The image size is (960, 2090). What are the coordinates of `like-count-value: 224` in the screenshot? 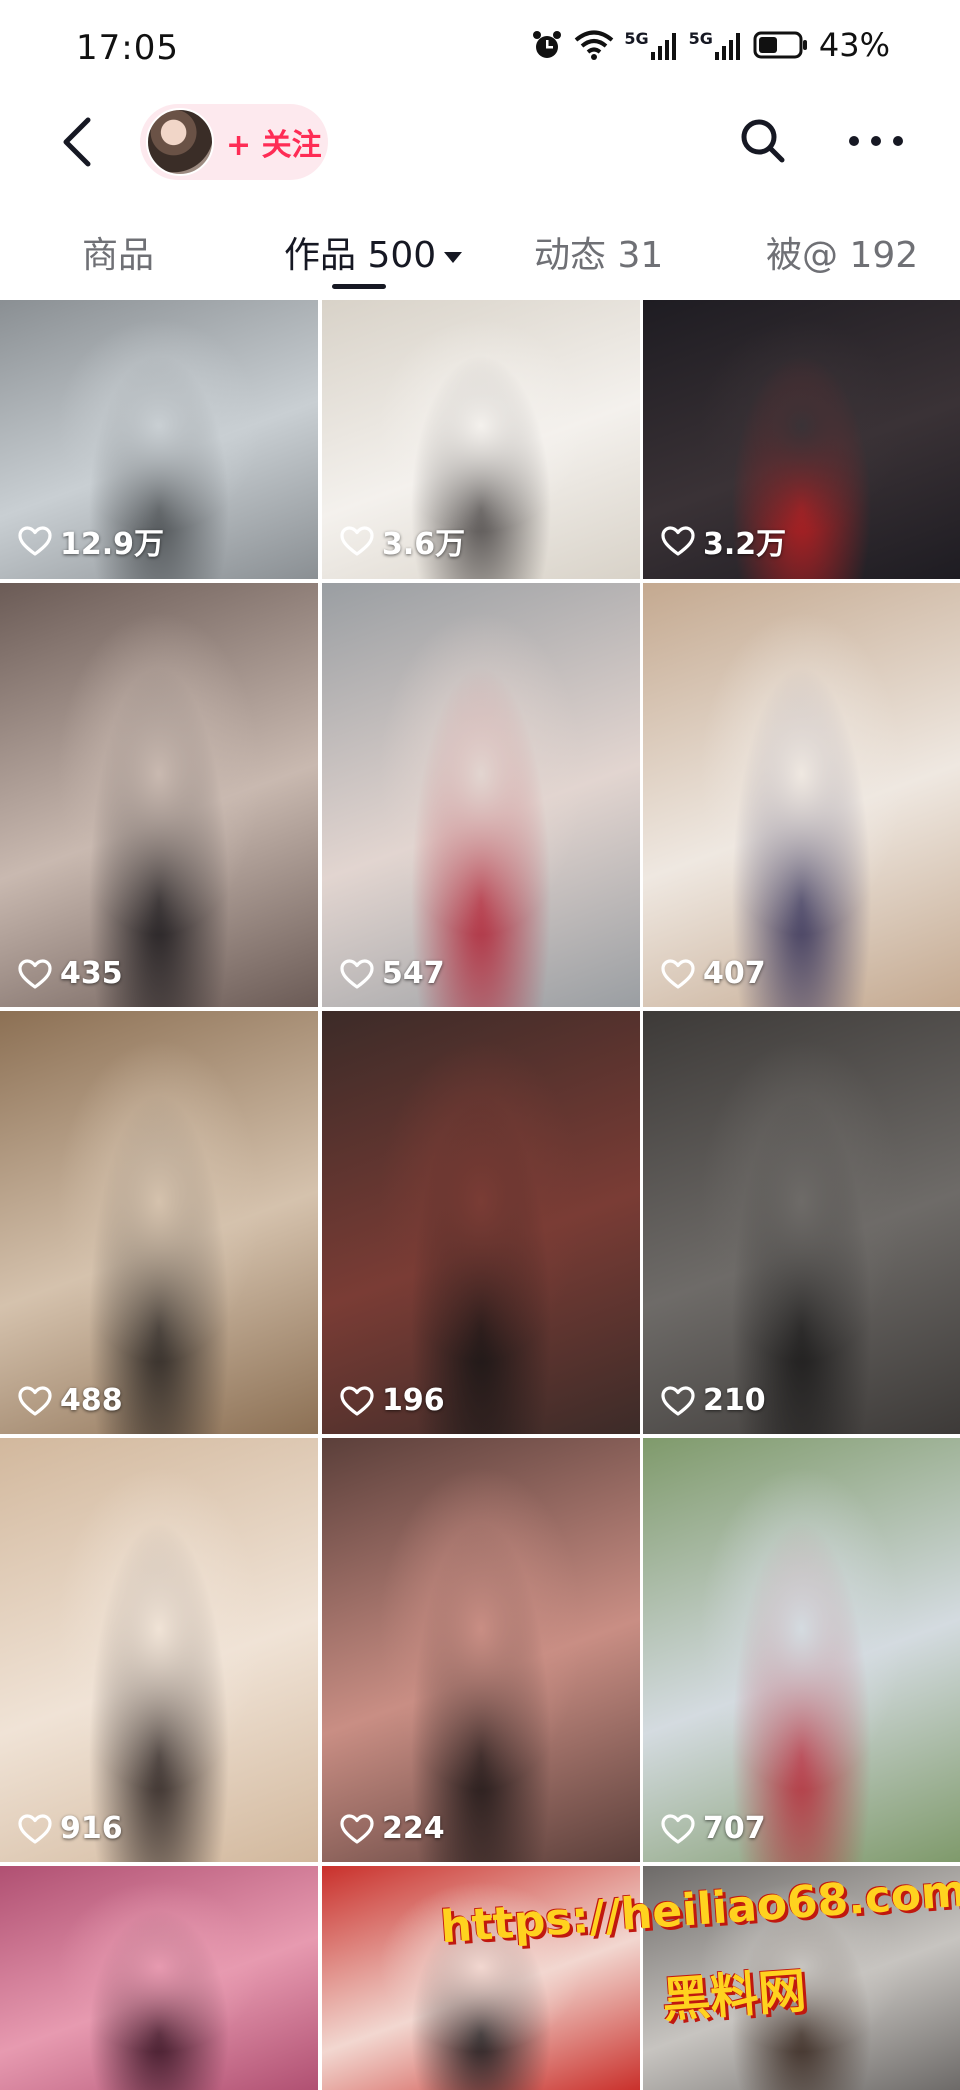 It's located at (413, 1828).